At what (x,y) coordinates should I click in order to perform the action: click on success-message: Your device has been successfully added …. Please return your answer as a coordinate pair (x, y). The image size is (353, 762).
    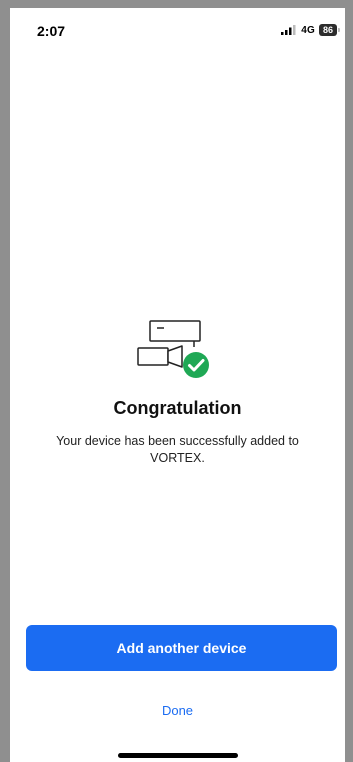
    Looking at the image, I should click on (177, 449).